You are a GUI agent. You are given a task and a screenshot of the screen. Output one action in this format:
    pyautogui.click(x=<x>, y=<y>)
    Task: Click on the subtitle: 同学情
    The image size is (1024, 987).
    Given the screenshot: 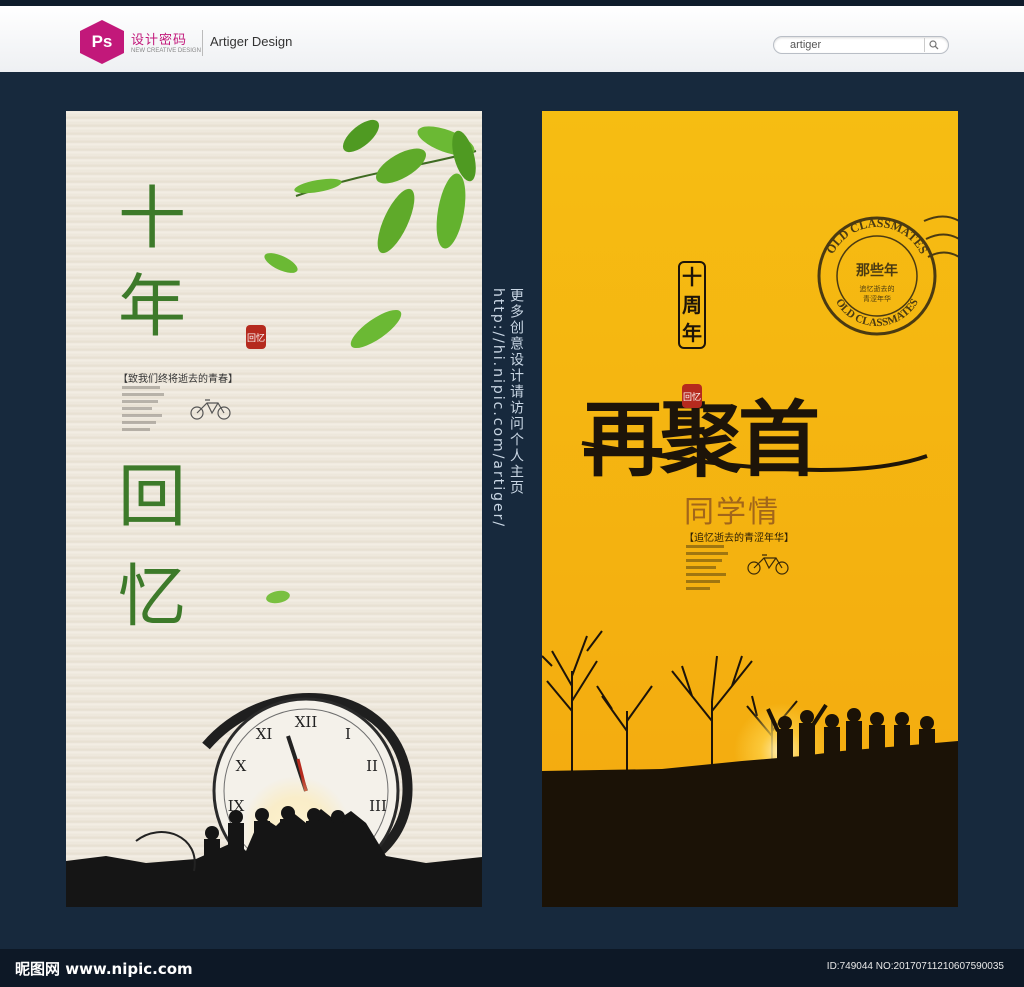 What is the action you would take?
    pyautogui.click(x=732, y=512)
    